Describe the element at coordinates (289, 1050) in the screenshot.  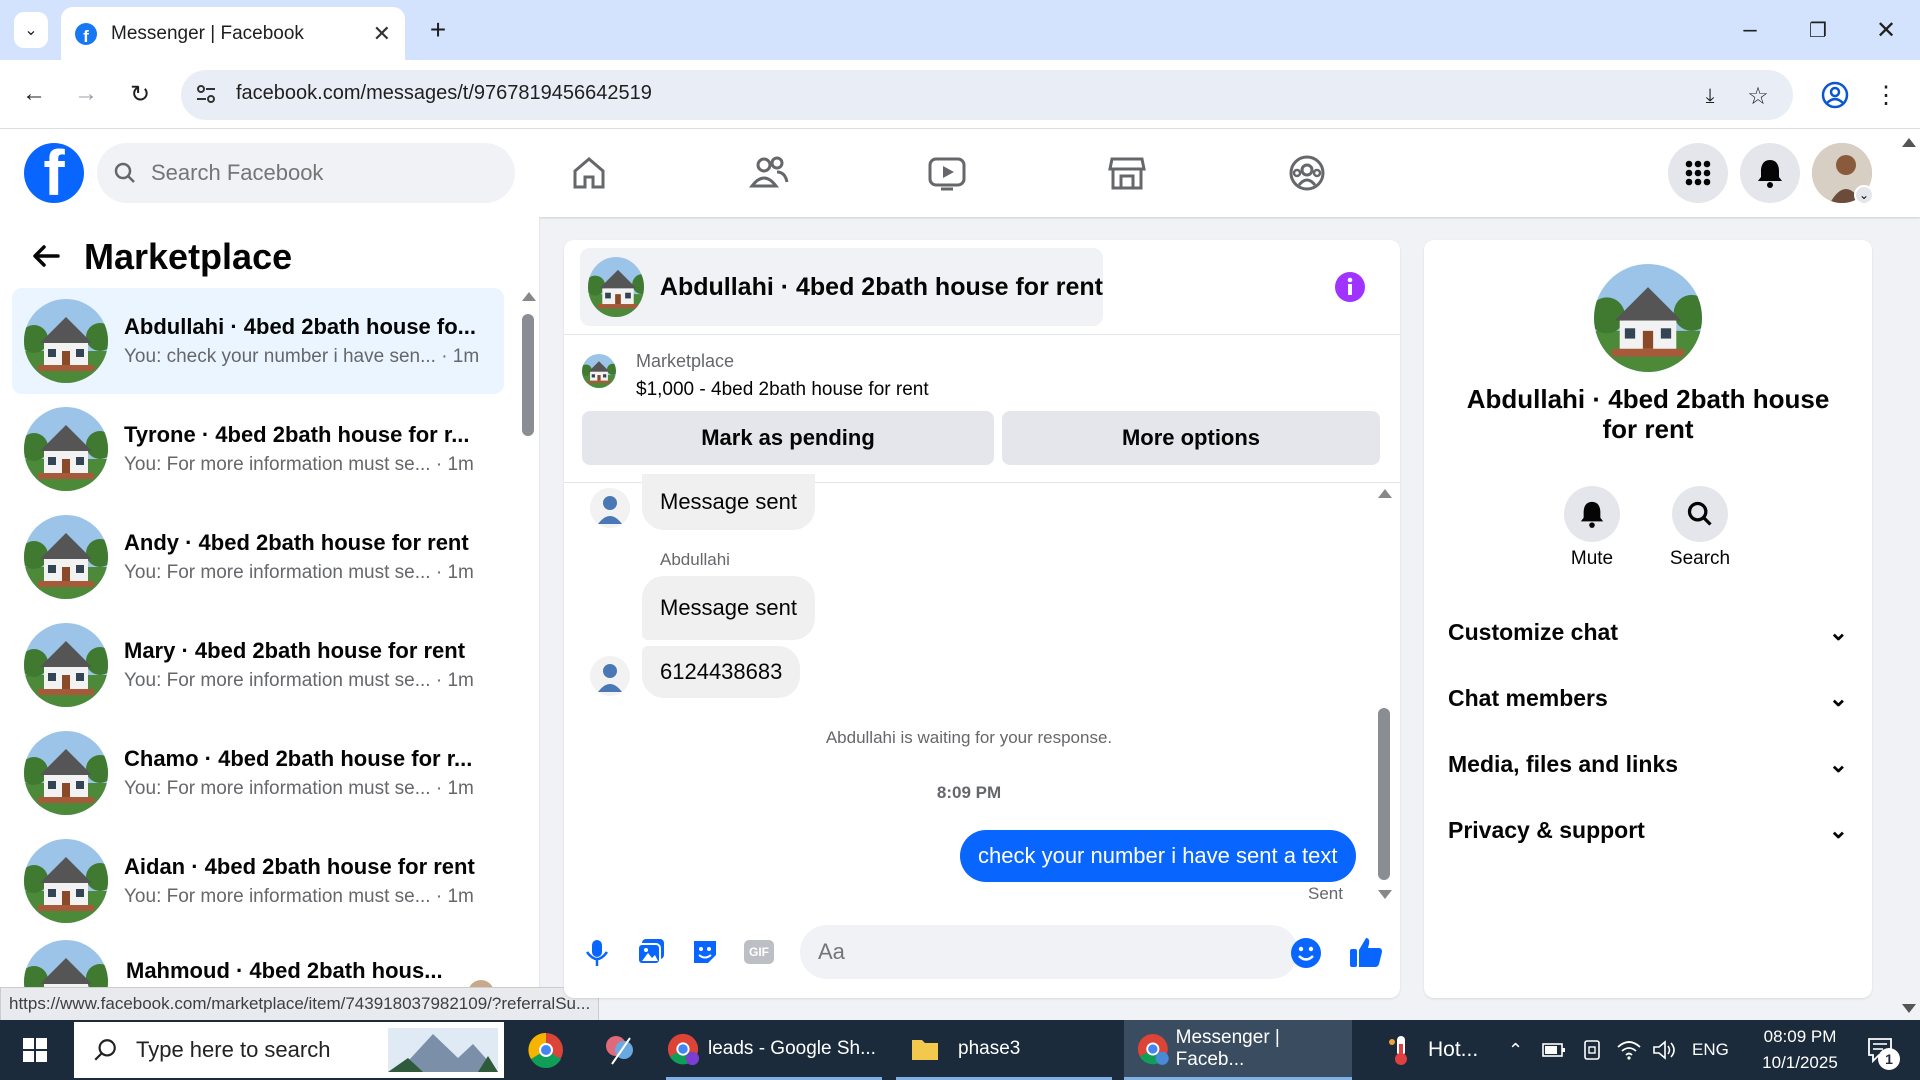
I see `taskbar-search-box: Type here to search` at that location.